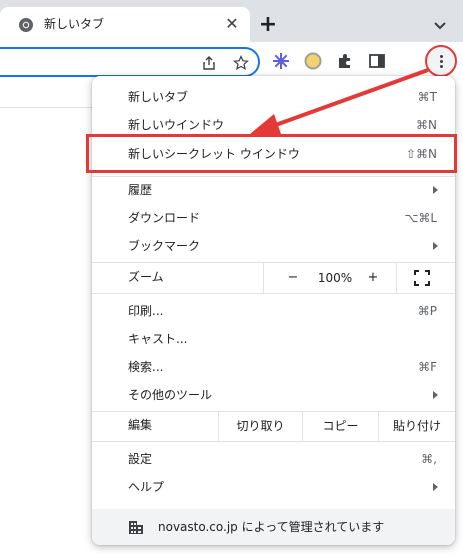 This screenshot has height=555, width=463. What do you see at coordinates (260, 426) in the screenshot?
I see `cut-button: 切り取り` at bounding box center [260, 426].